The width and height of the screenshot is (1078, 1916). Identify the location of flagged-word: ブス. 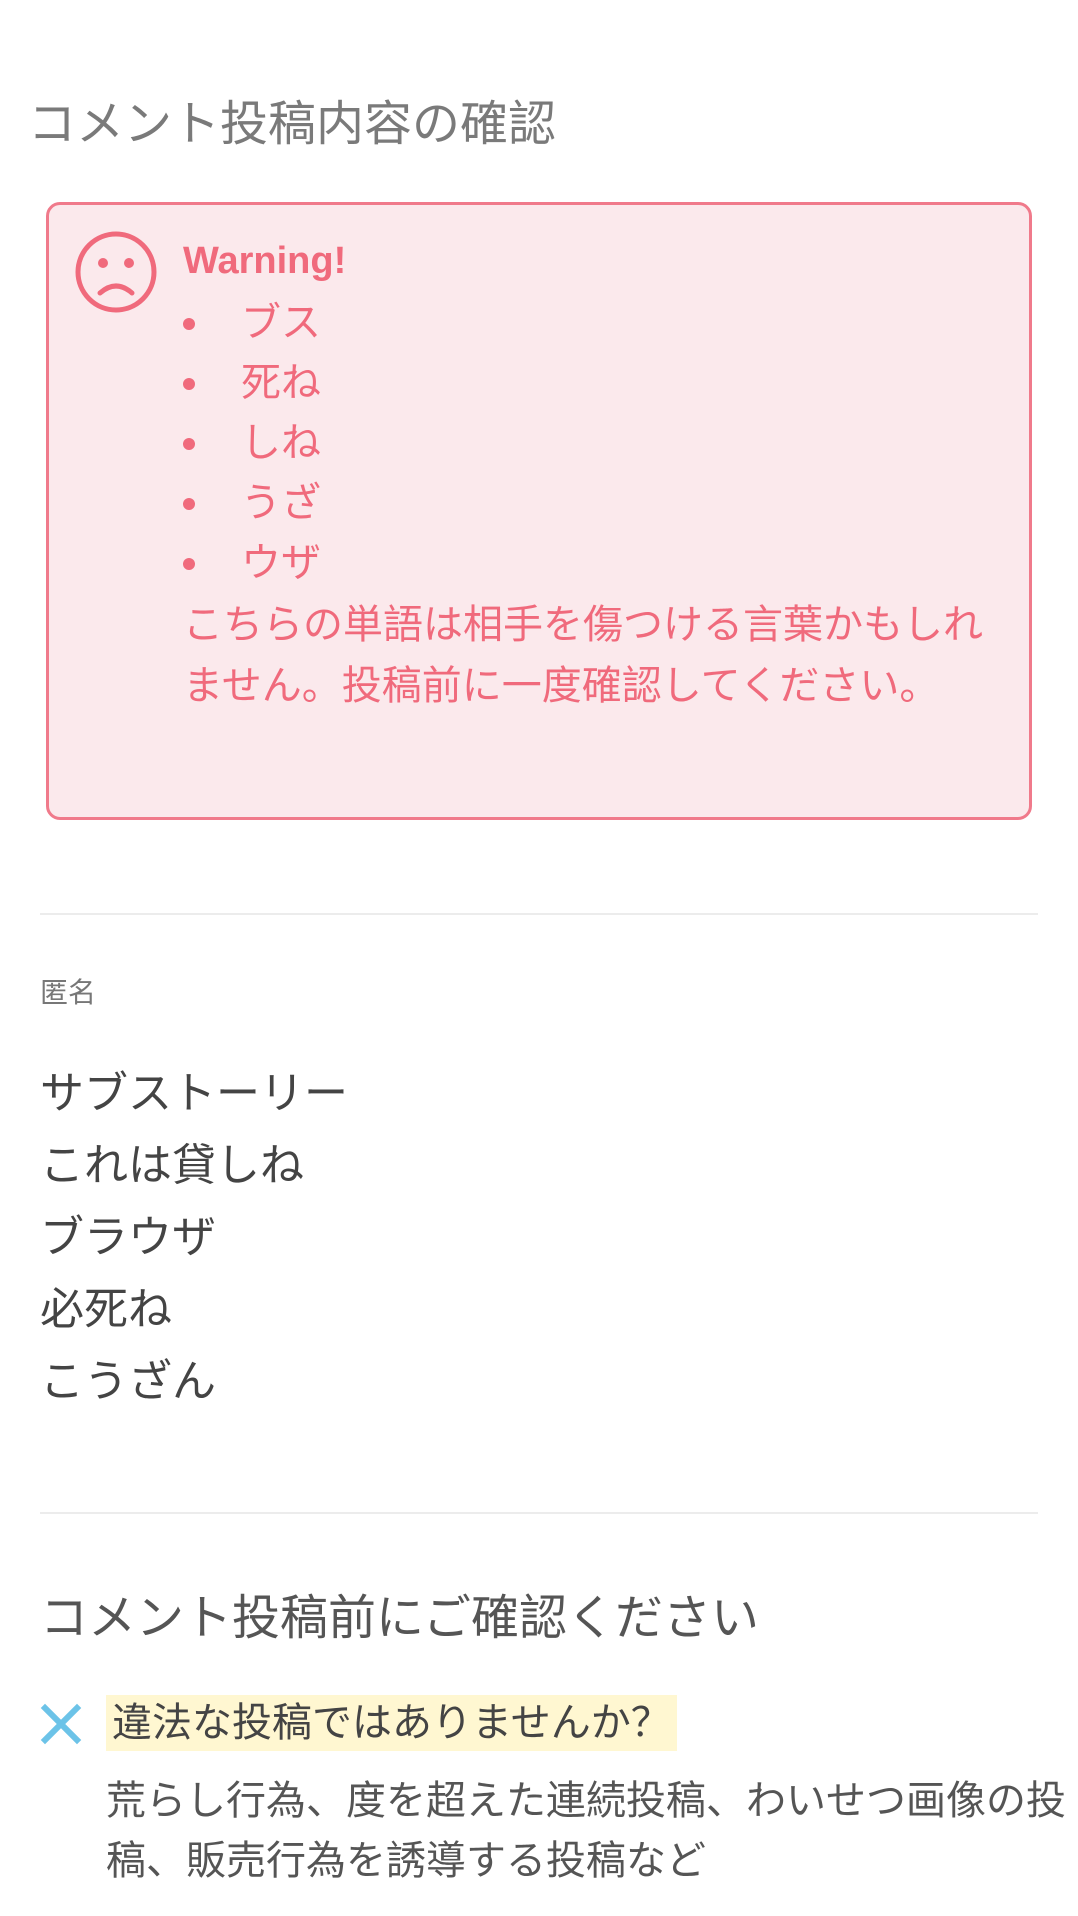
(588, 323).